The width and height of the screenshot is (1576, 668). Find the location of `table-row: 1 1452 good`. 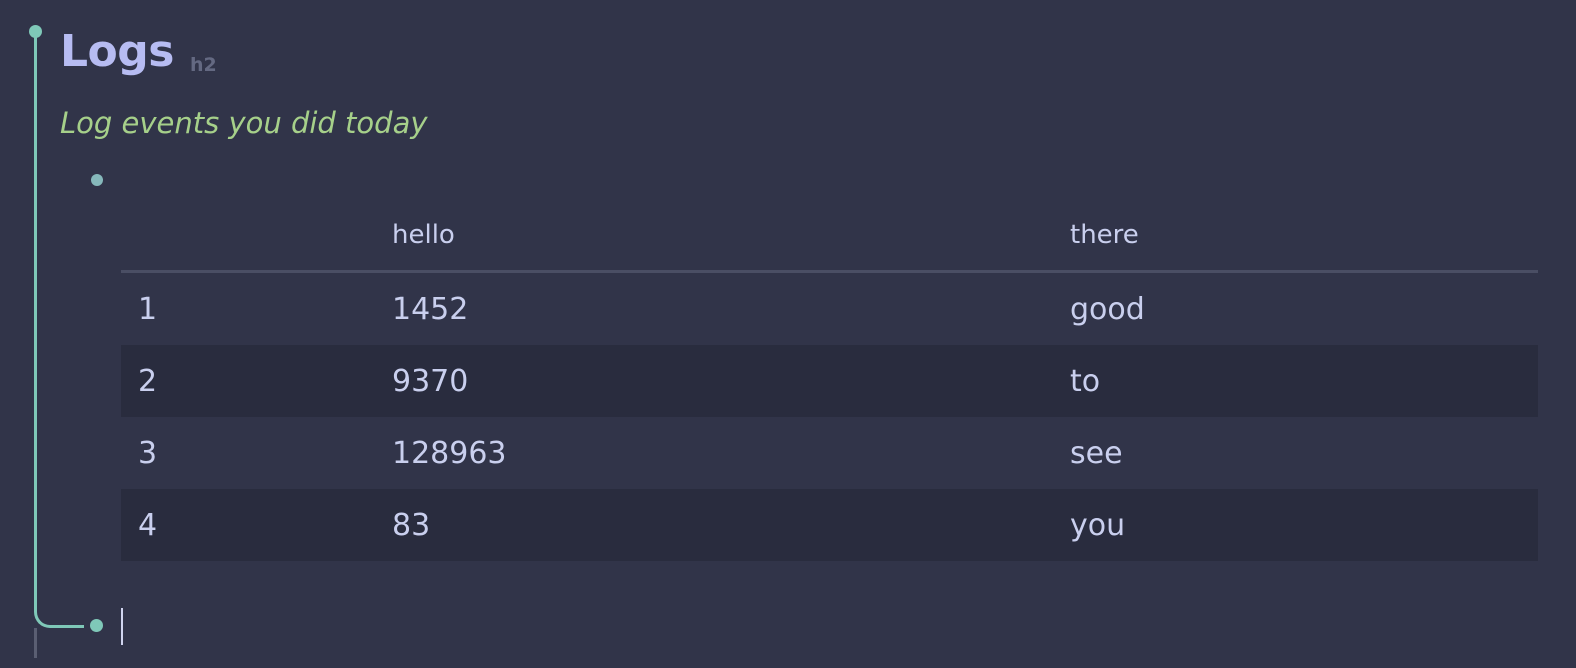

table-row: 1 1452 good is located at coordinates (829, 309).